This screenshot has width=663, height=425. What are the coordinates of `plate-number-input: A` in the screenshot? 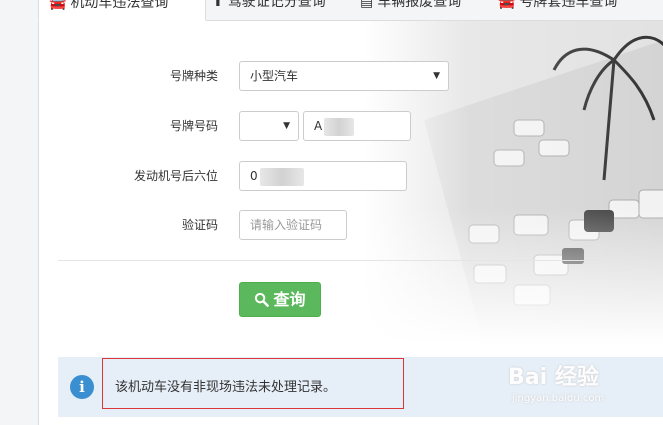 It's located at (357, 126).